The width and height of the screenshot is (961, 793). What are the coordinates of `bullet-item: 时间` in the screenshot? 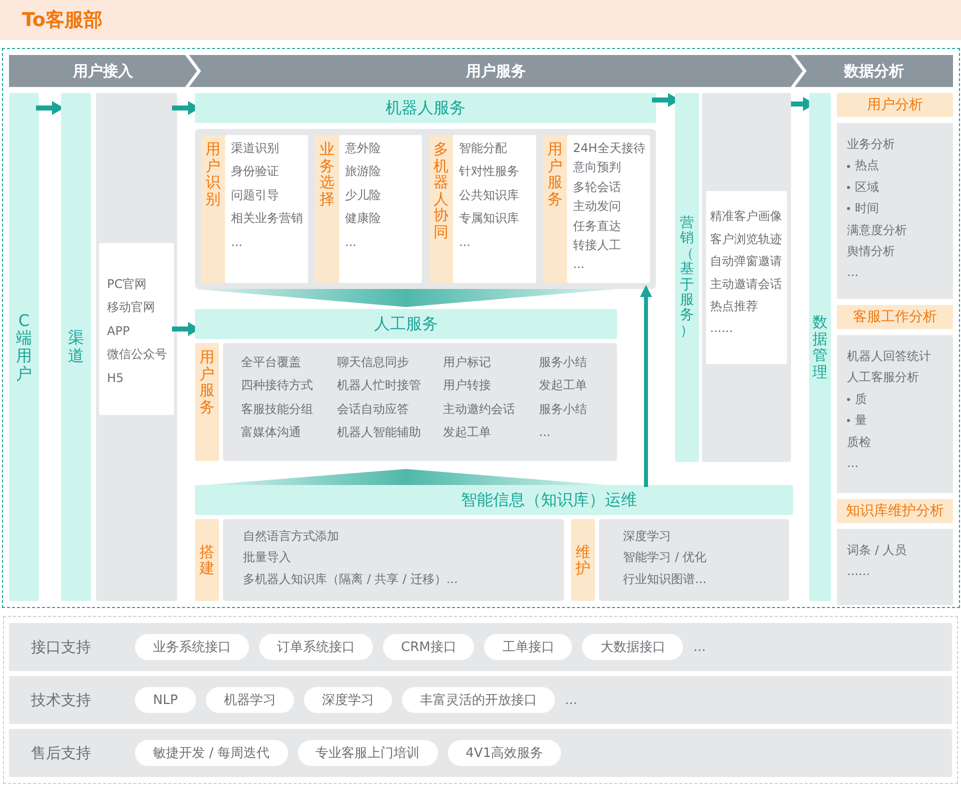 It's located at (900, 208).